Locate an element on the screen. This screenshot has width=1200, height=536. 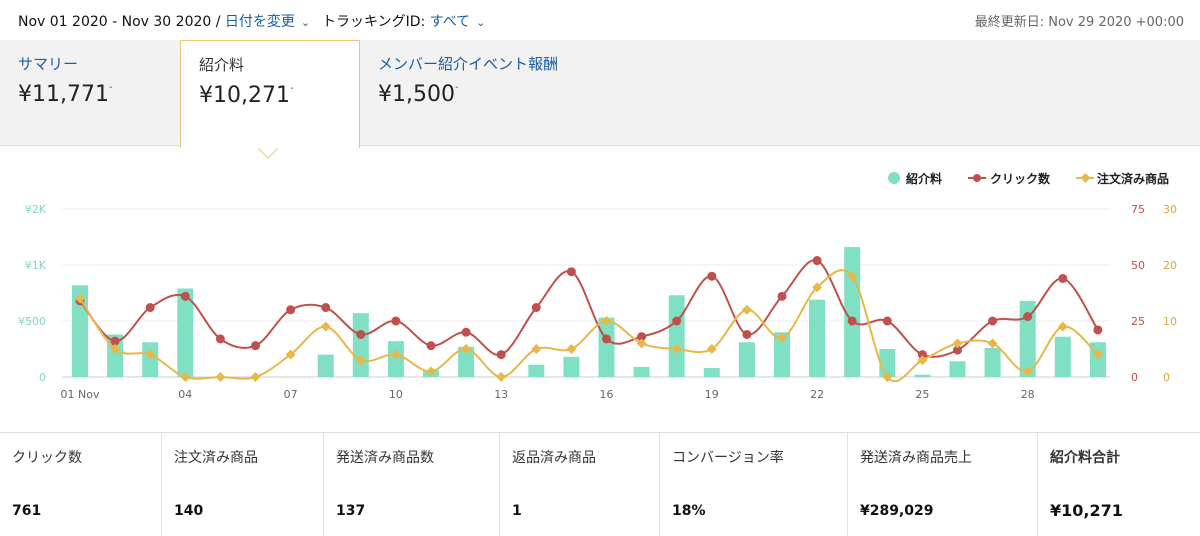
stat-clicks: クリック数 761 is located at coordinates (81, 484).